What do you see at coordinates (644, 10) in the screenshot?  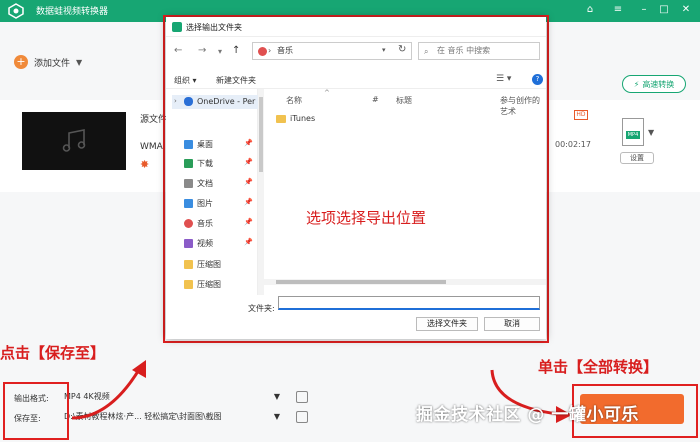 I see `minimize-button: –` at bounding box center [644, 10].